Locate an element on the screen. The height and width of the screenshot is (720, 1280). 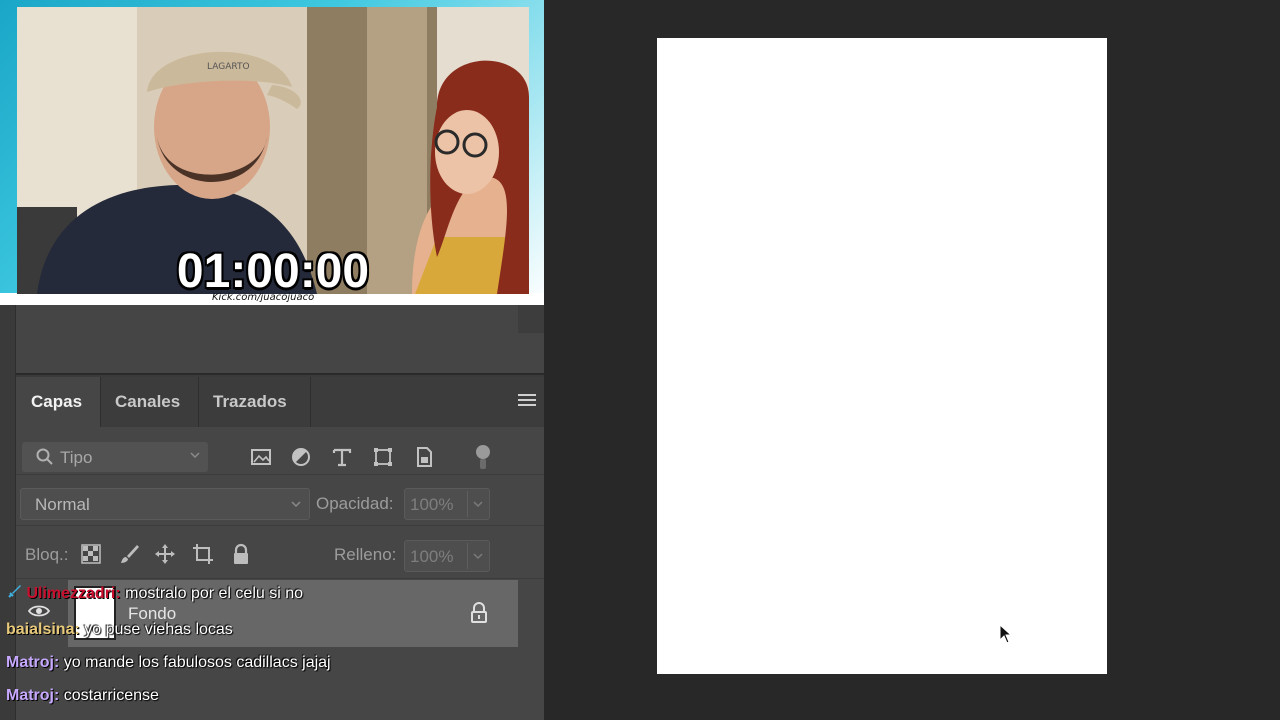
lock-transparent-pixels-icon is located at coordinates (91, 554).